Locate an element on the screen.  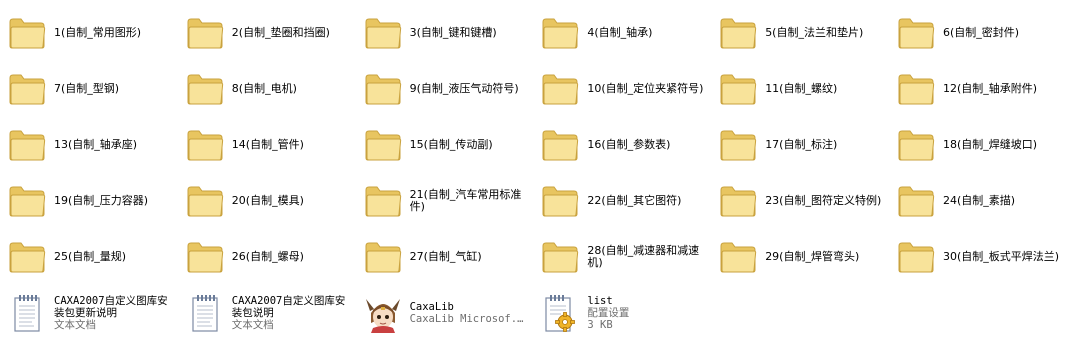
folder-name: 7(自制_型钢) is located at coordinates (87, 88).